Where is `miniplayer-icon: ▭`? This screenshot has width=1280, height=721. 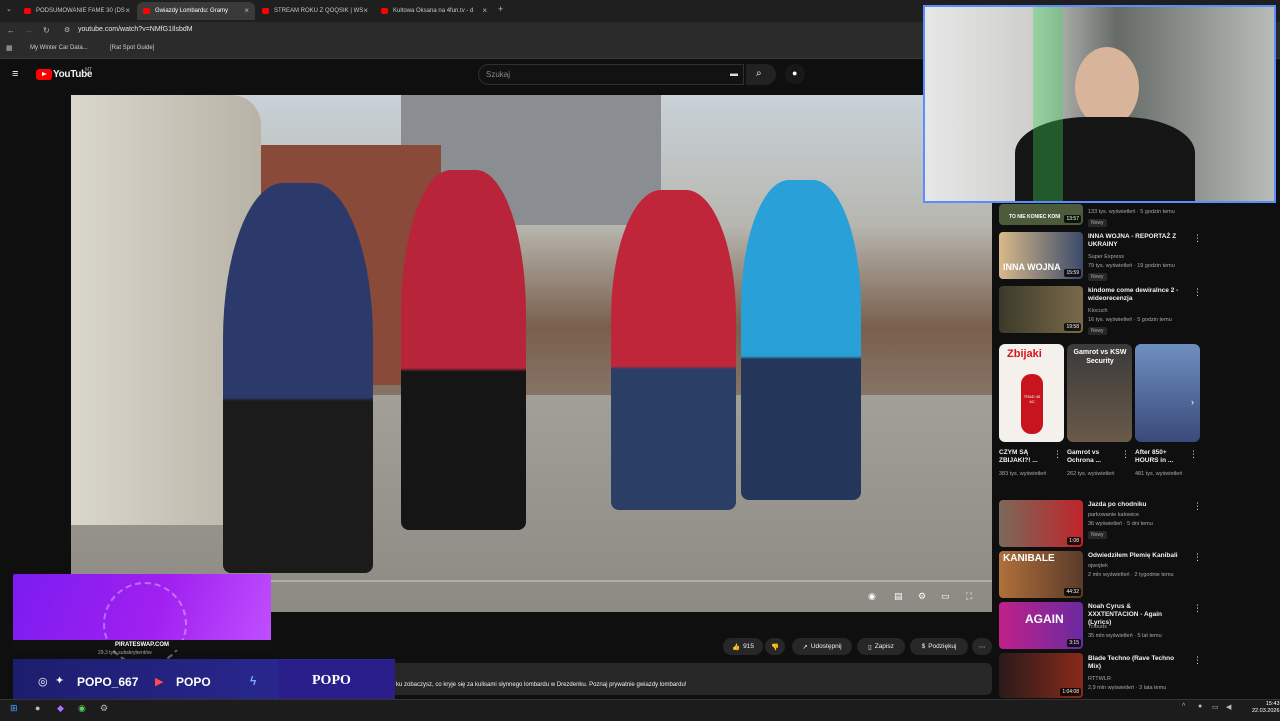
miniplayer-icon: ▭ is located at coordinates (945, 596).